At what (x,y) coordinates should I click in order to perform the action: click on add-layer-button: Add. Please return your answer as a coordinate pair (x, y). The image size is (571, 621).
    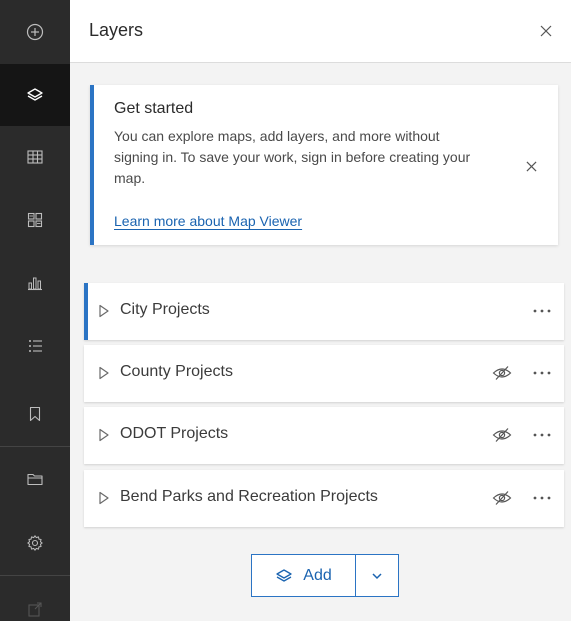
    Looking at the image, I should click on (304, 575).